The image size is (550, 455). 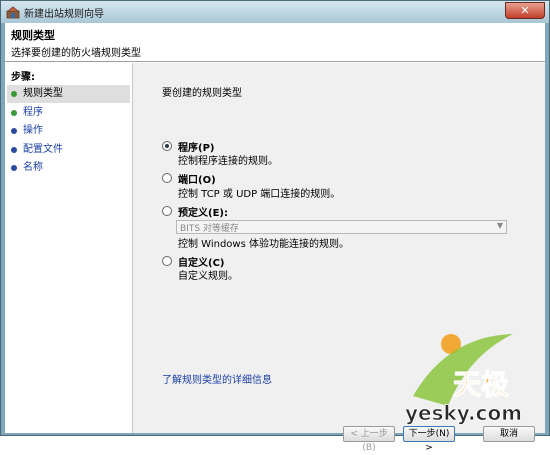 What do you see at coordinates (167, 146) in the screenshot?
I see `radio-program` at bounding box center [167, 146].